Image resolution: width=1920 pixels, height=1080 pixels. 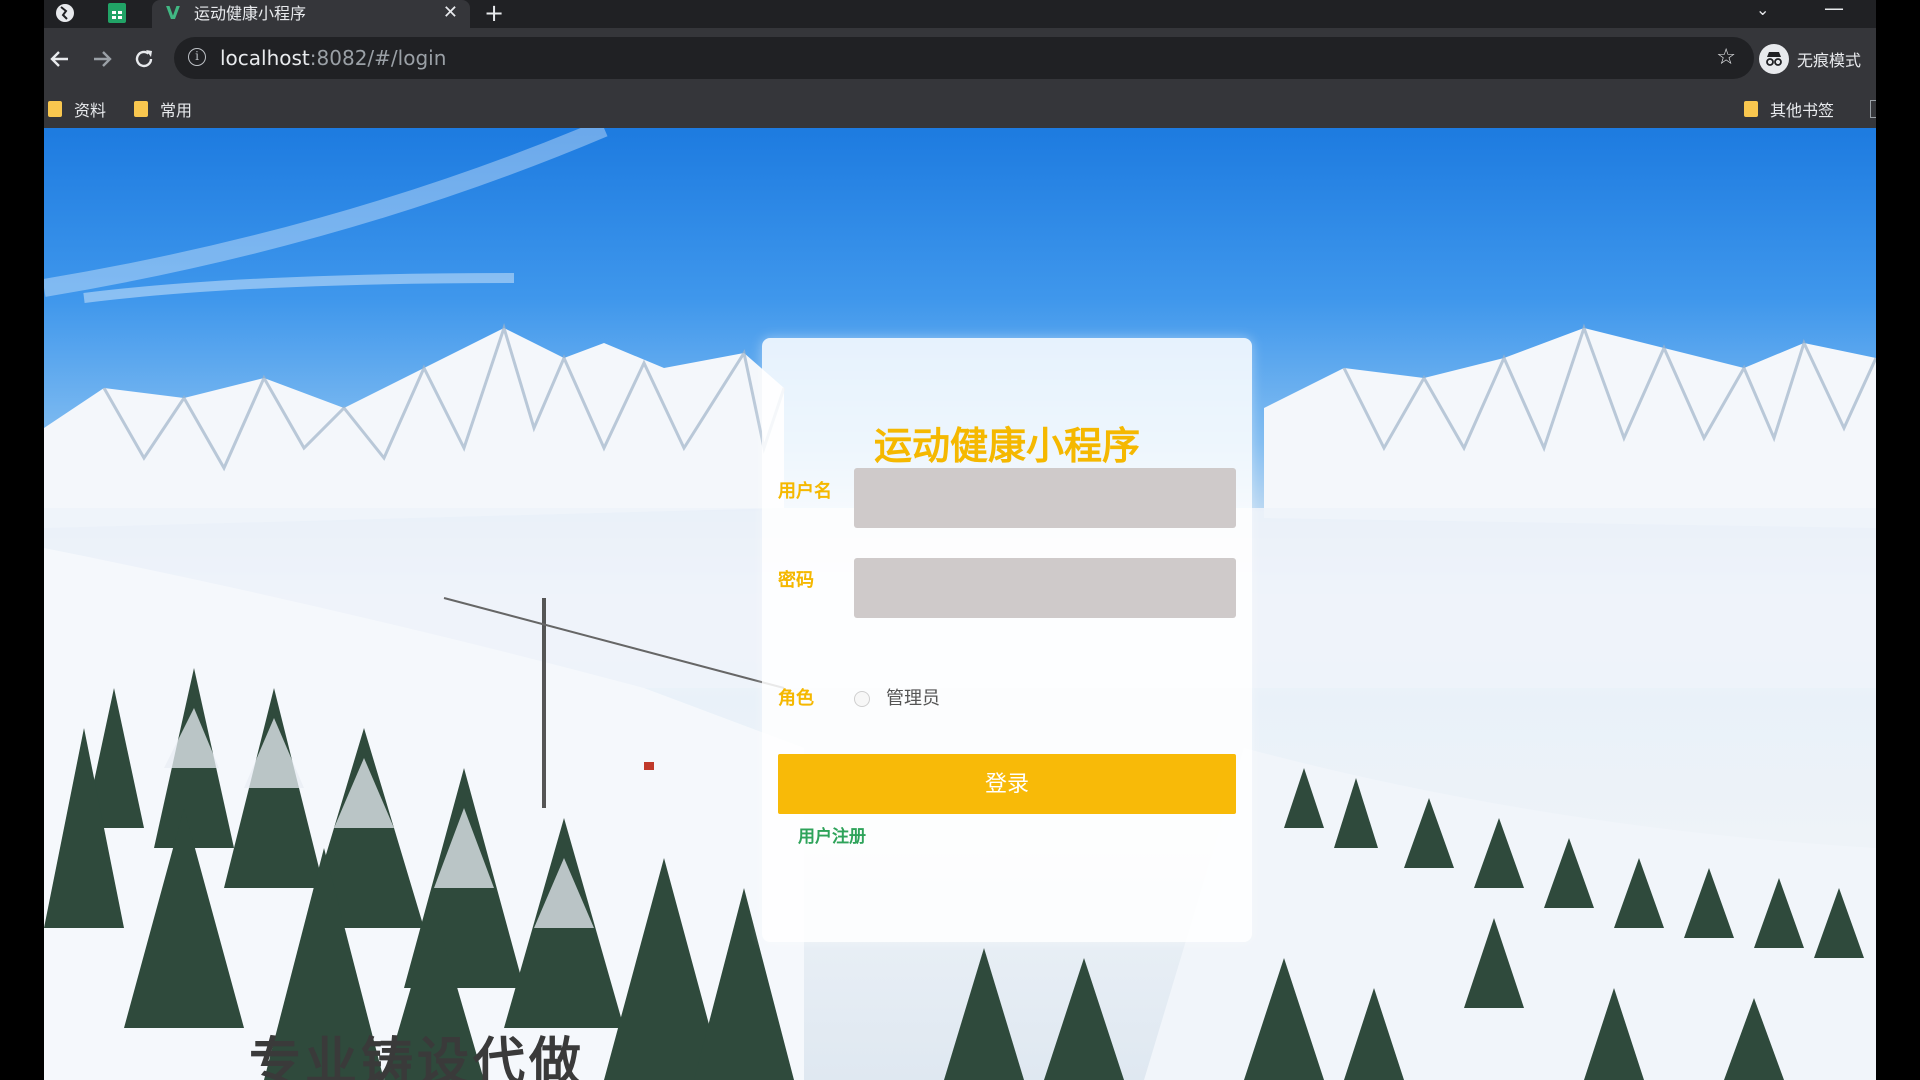 I want to click on role-radio, so click(x=862, y=699).